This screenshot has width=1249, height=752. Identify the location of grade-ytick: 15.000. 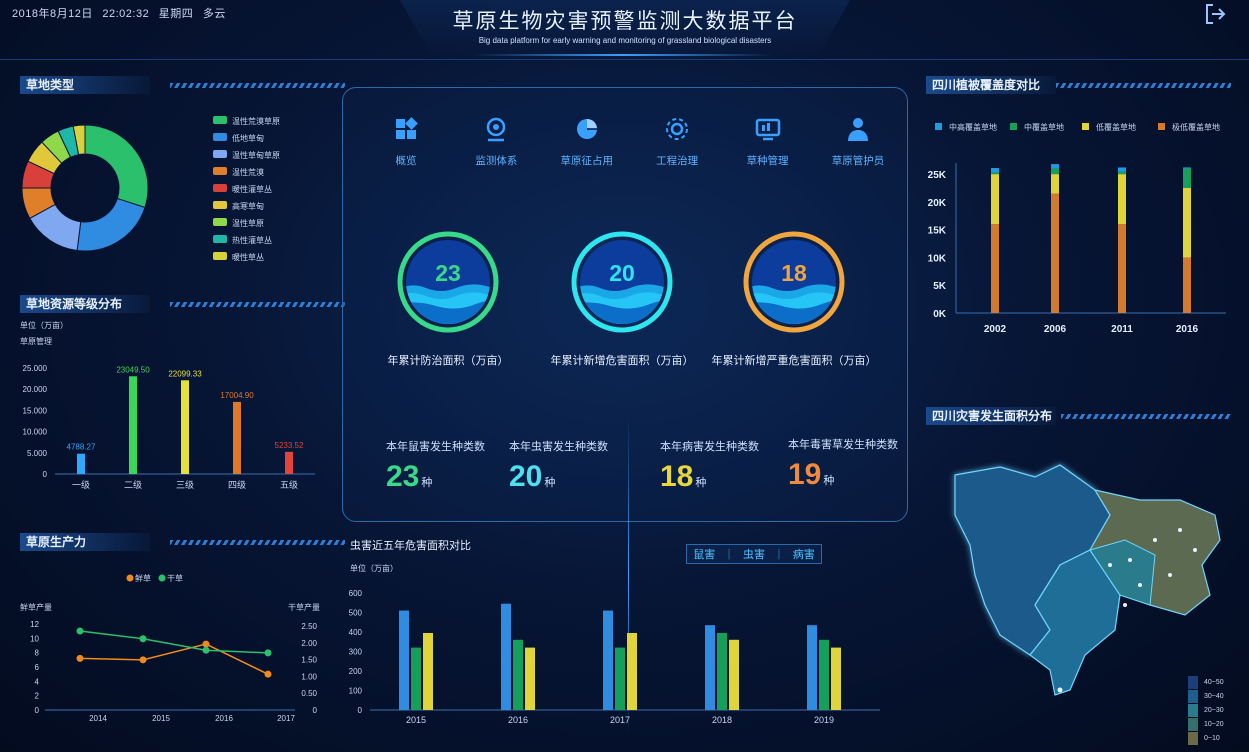
(35, 410).